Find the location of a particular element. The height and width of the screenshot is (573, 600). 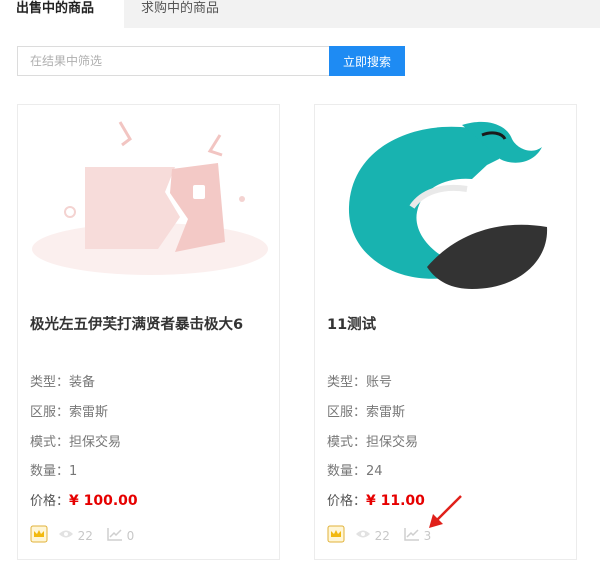

type-field: 类型：装备 is located at coordinates (63, 382).